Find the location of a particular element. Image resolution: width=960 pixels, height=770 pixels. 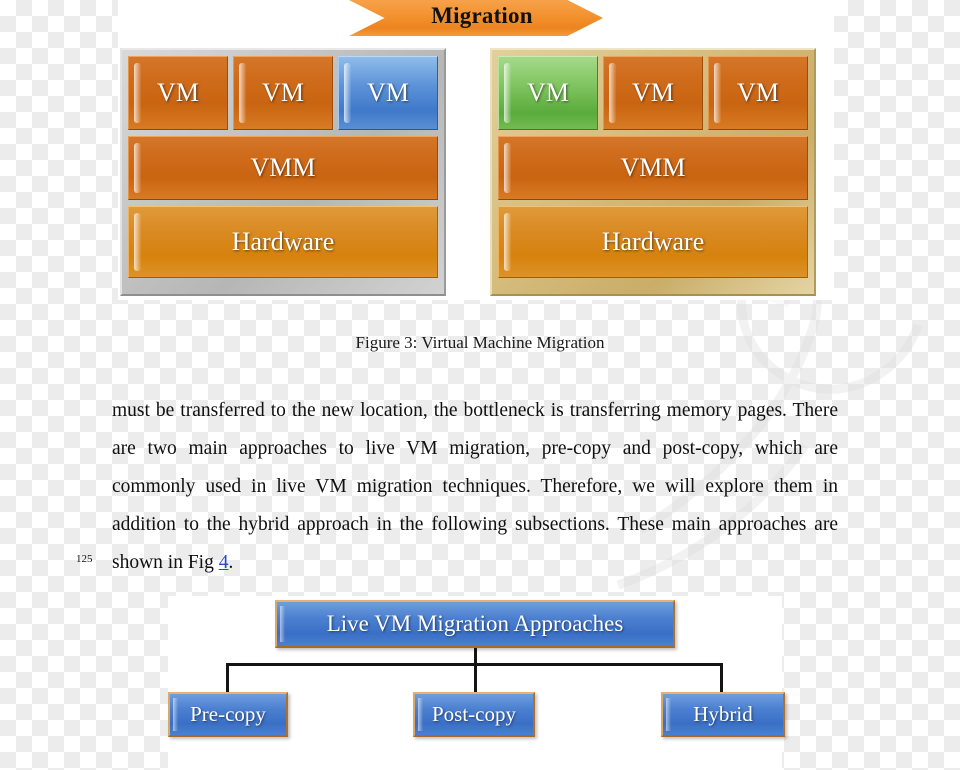

flow-node-post-copy: Post-copy is located at coordinates (474, 714).